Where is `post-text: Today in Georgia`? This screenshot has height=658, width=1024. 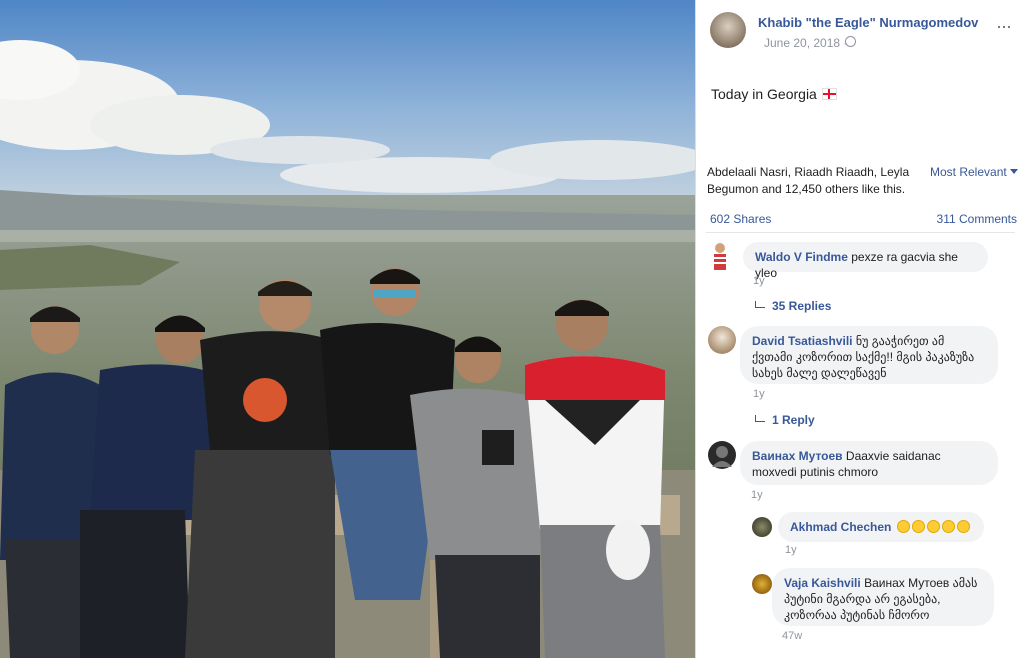
post-text: Today in Georgia is located at coordinates (774, 94).